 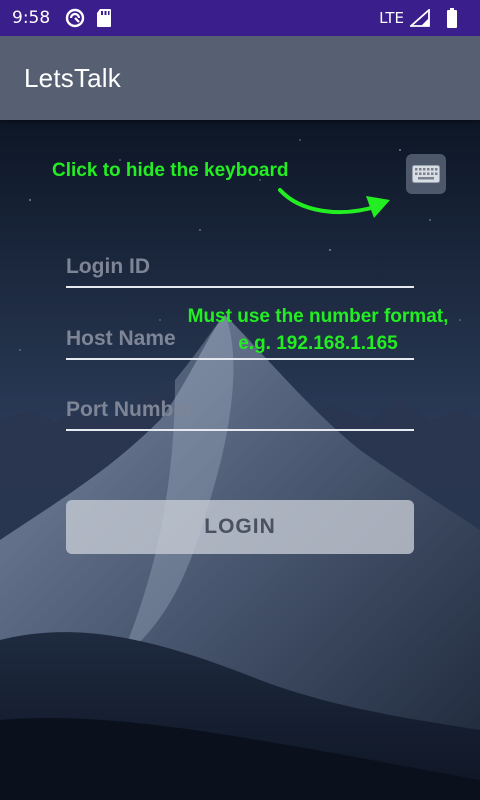 I want to click on hint-arrow, so click(x=334, y=203).